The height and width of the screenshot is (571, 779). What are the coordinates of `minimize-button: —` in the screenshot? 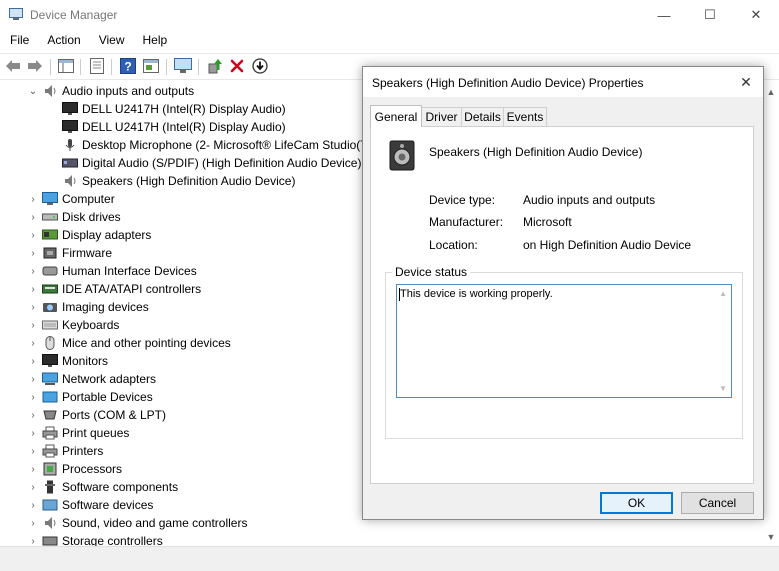 It's located at (664, 15).